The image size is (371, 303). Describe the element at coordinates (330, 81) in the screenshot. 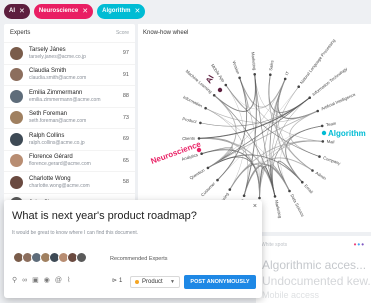

I see `wheel-label: Information Technology` at that location.